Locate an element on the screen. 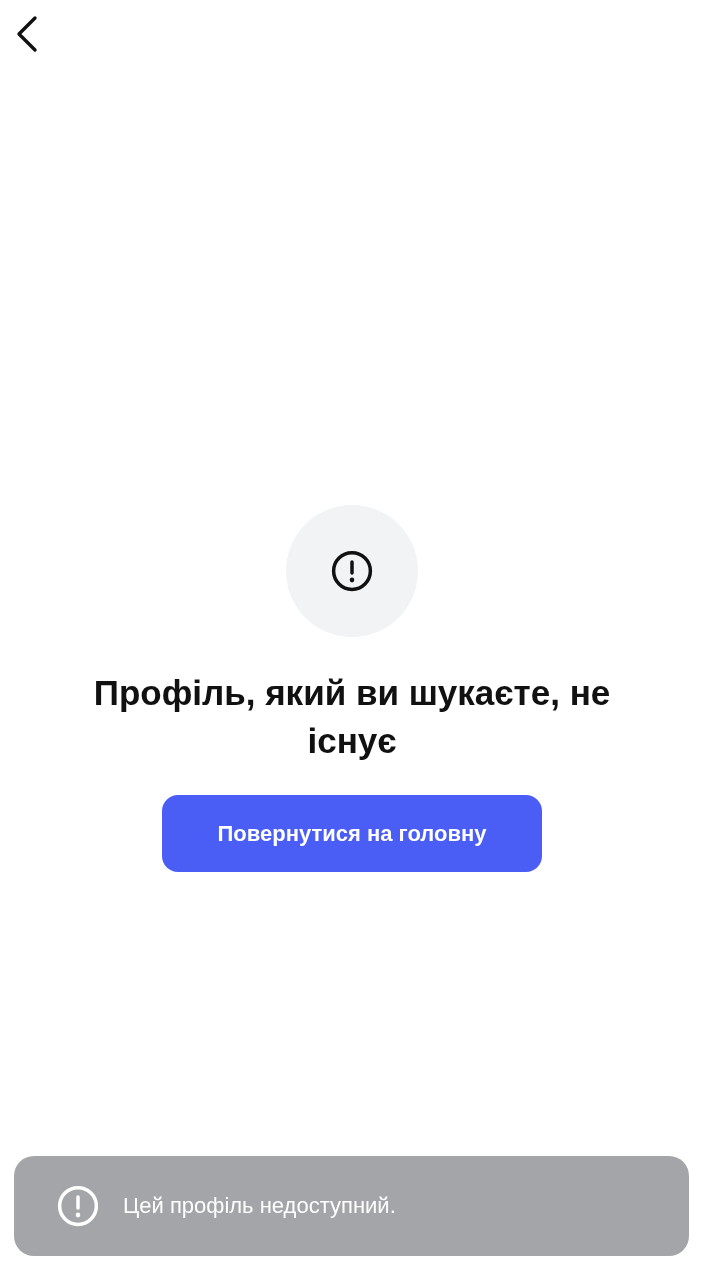 The width and height of the screenshot is (704, 1280). toast-message: Цей профіль недоступний. is located at coordinates (259, 1206).